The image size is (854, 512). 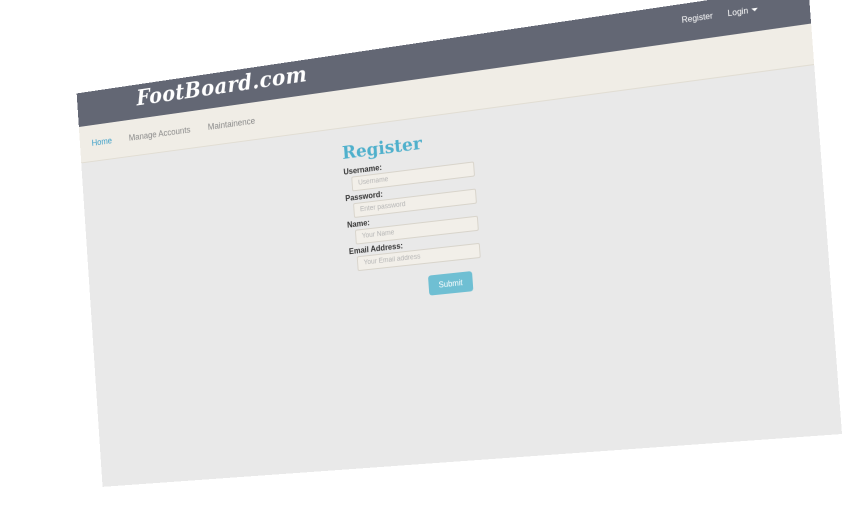 I want to click on nav-item-manage-accounts: Manage Accounts, so click(x=160, y=134).